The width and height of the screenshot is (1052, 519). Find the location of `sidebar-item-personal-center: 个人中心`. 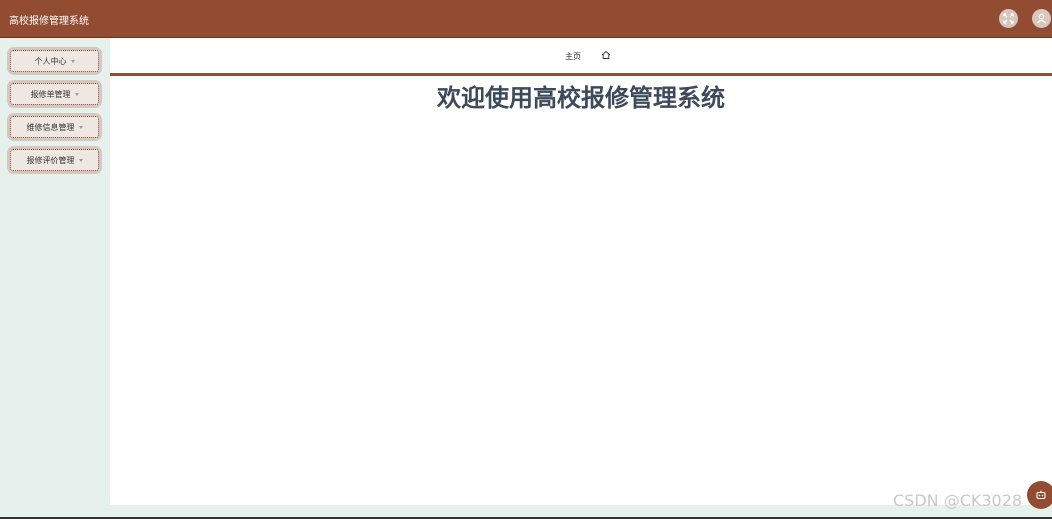

sidebar-item-personal-center: 个人中心 is located at coordinates (54, 61).